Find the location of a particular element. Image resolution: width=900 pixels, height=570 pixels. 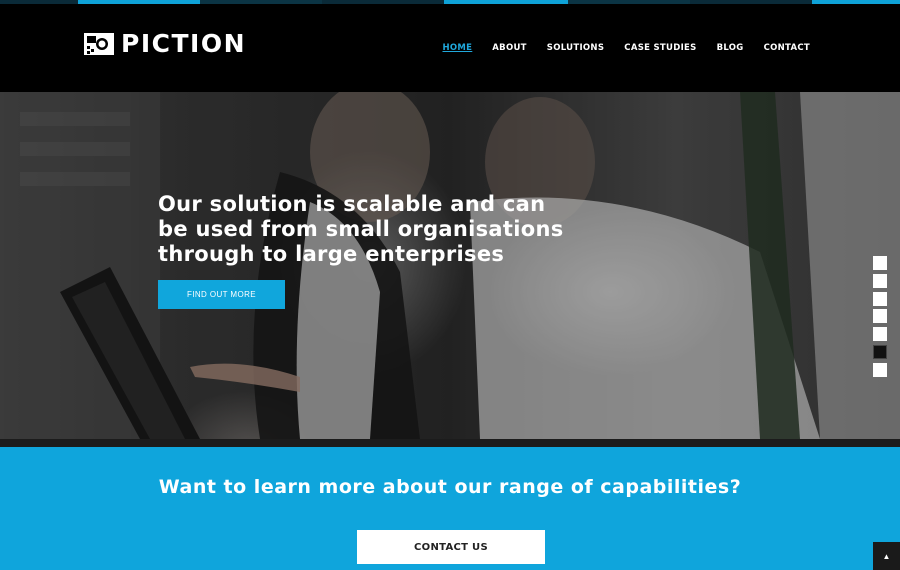

caret-up-icon: ▲ is located at coordinates (886, 556).